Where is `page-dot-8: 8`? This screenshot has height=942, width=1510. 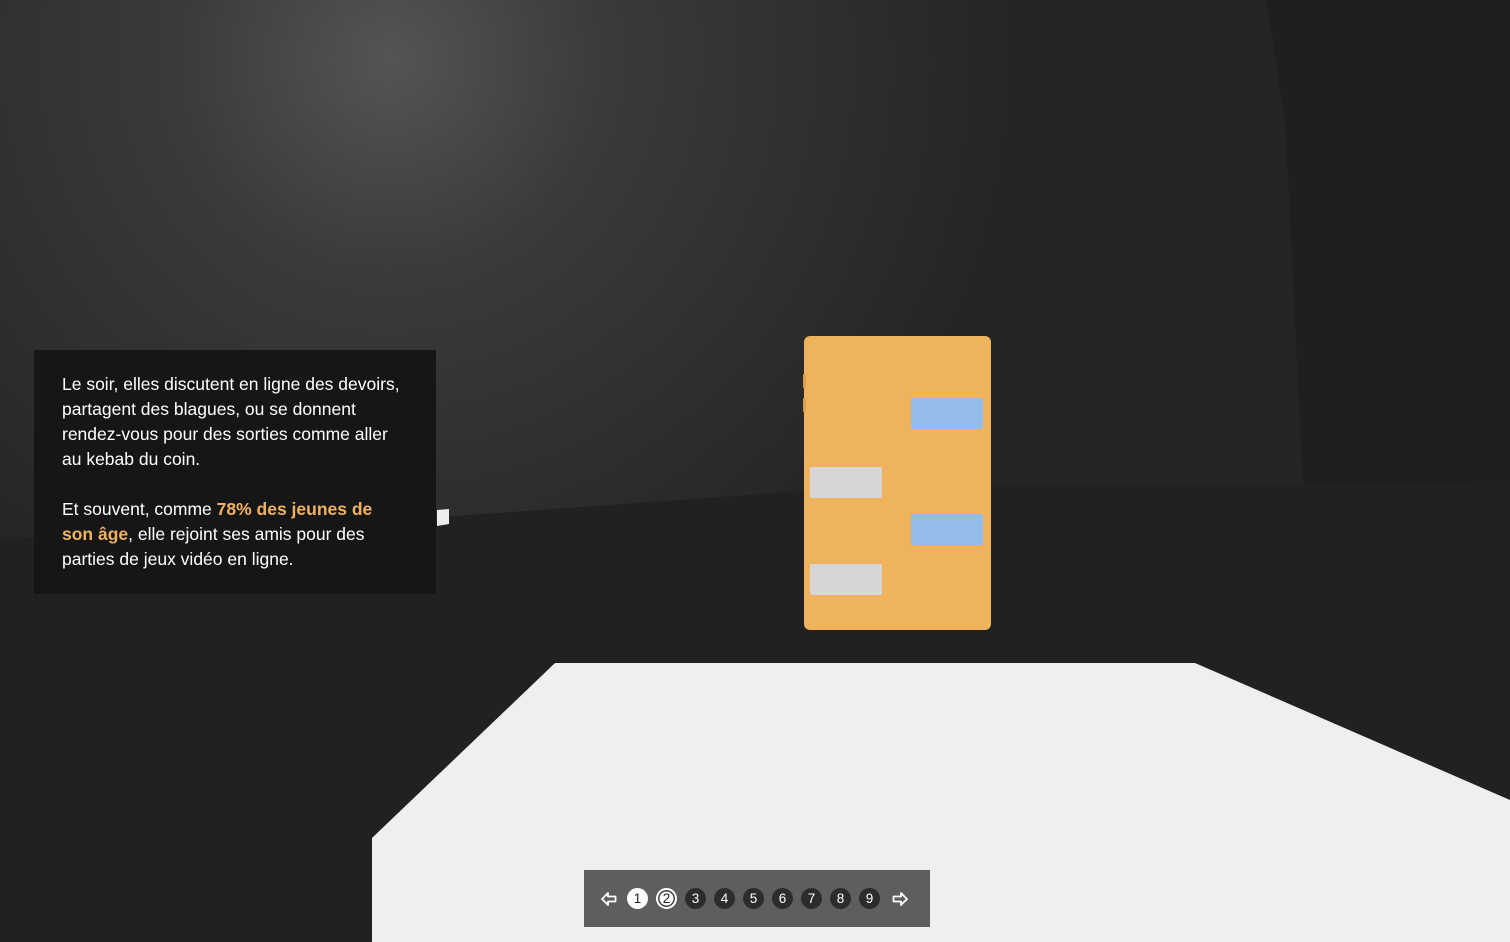
page-dot-8: 8 is located at coordinates (840, 898).